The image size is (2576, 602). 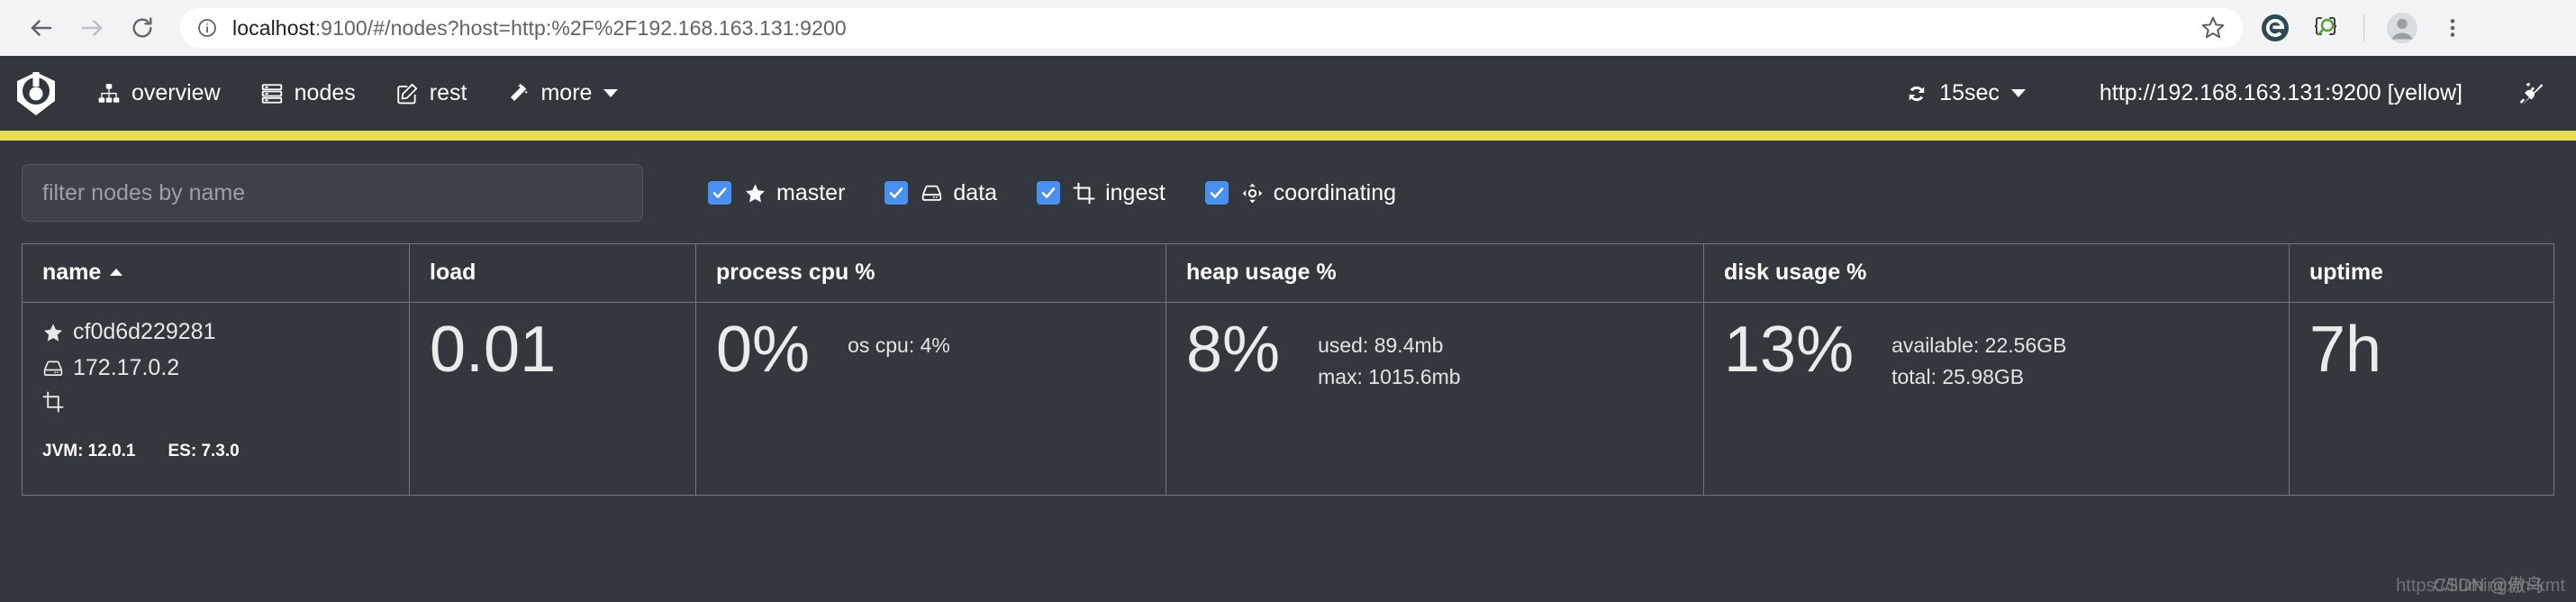 What do you see at coordinates (2346, 350) in the screenshot?
I see `uptime-value: 7h` at bounding box center [2346, 350].